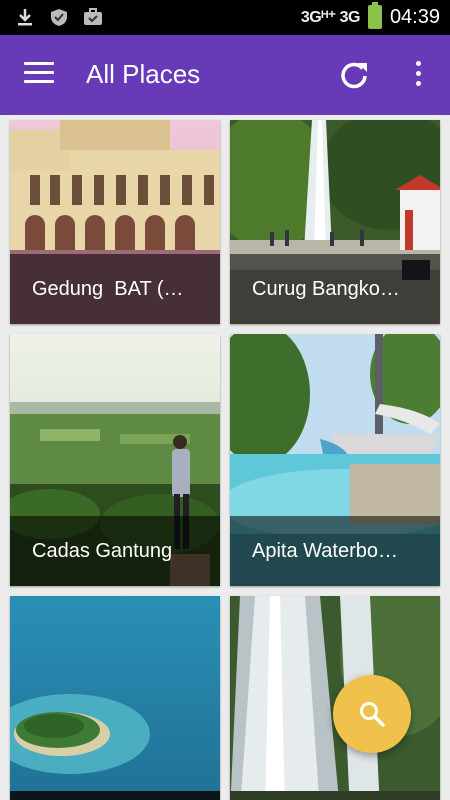 Image resolution: width=450 pixels, height=800 pixels. Describe the element at coordinates (414, 16) in the screenshot. I see `status-clock: 04:39` at that location.